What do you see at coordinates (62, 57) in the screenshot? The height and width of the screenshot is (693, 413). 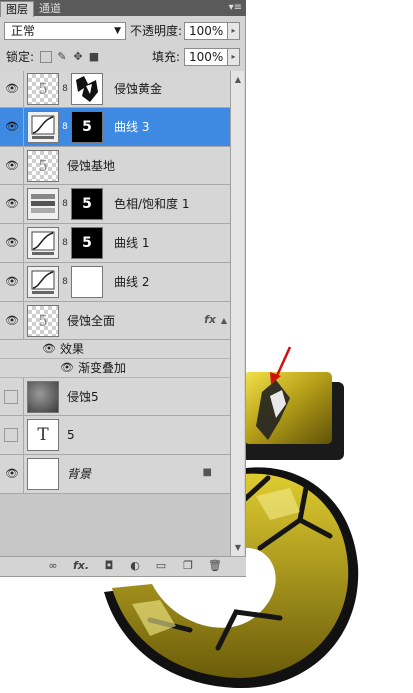 I see `lock-pixels-brush-icon: ✎` at bounding box center [62, 57].